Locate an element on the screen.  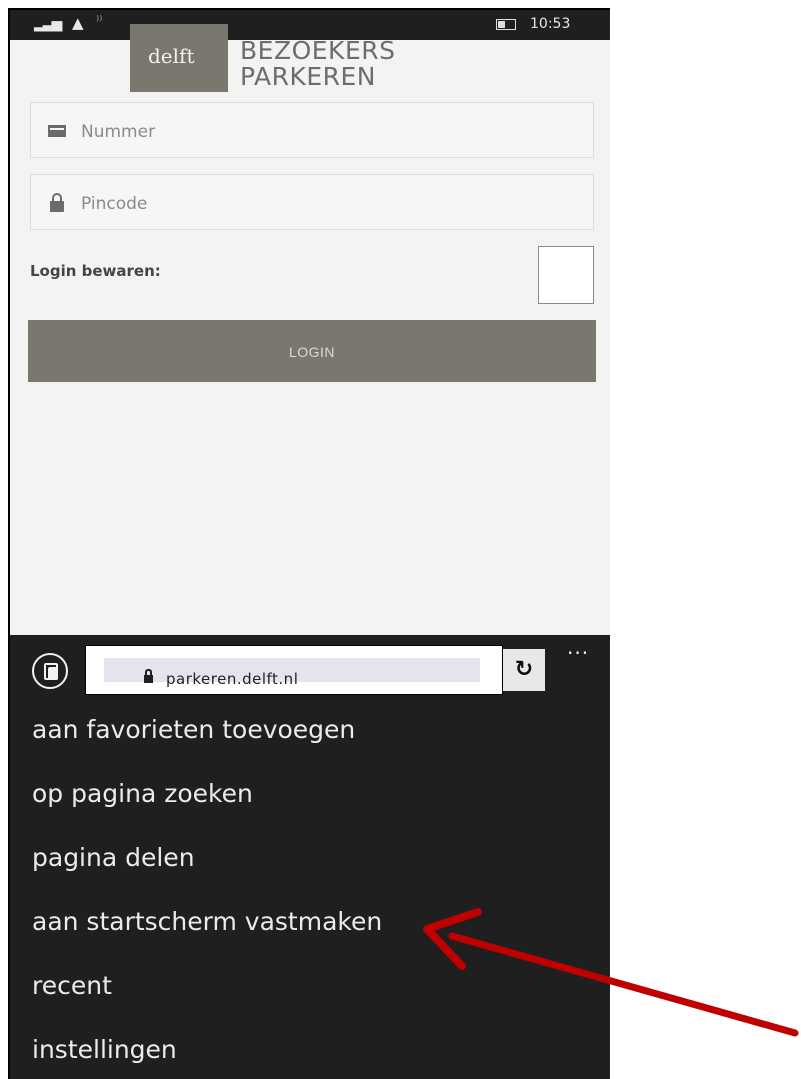
menu-item-find-on-page: op pagina zoeken is located at coordinates (142, 793).